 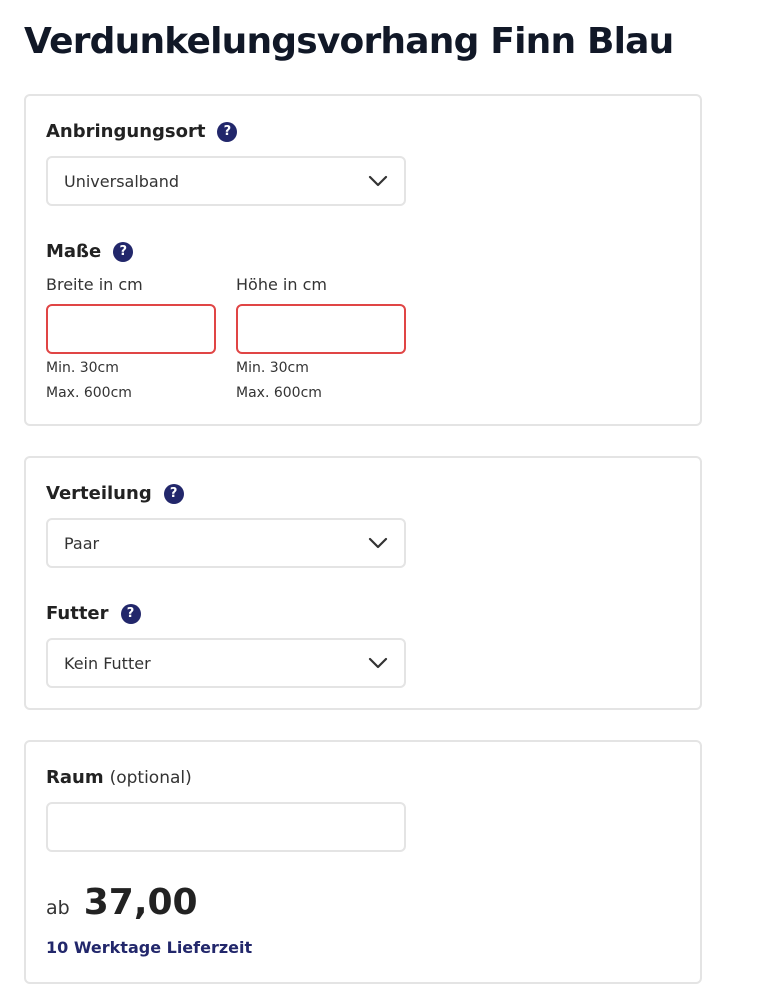 What do you see at coordinates (279, 393) in the screenshot?
I see `hoehe-max-hint: Max. 600cm` at bounding box center [279, 393].